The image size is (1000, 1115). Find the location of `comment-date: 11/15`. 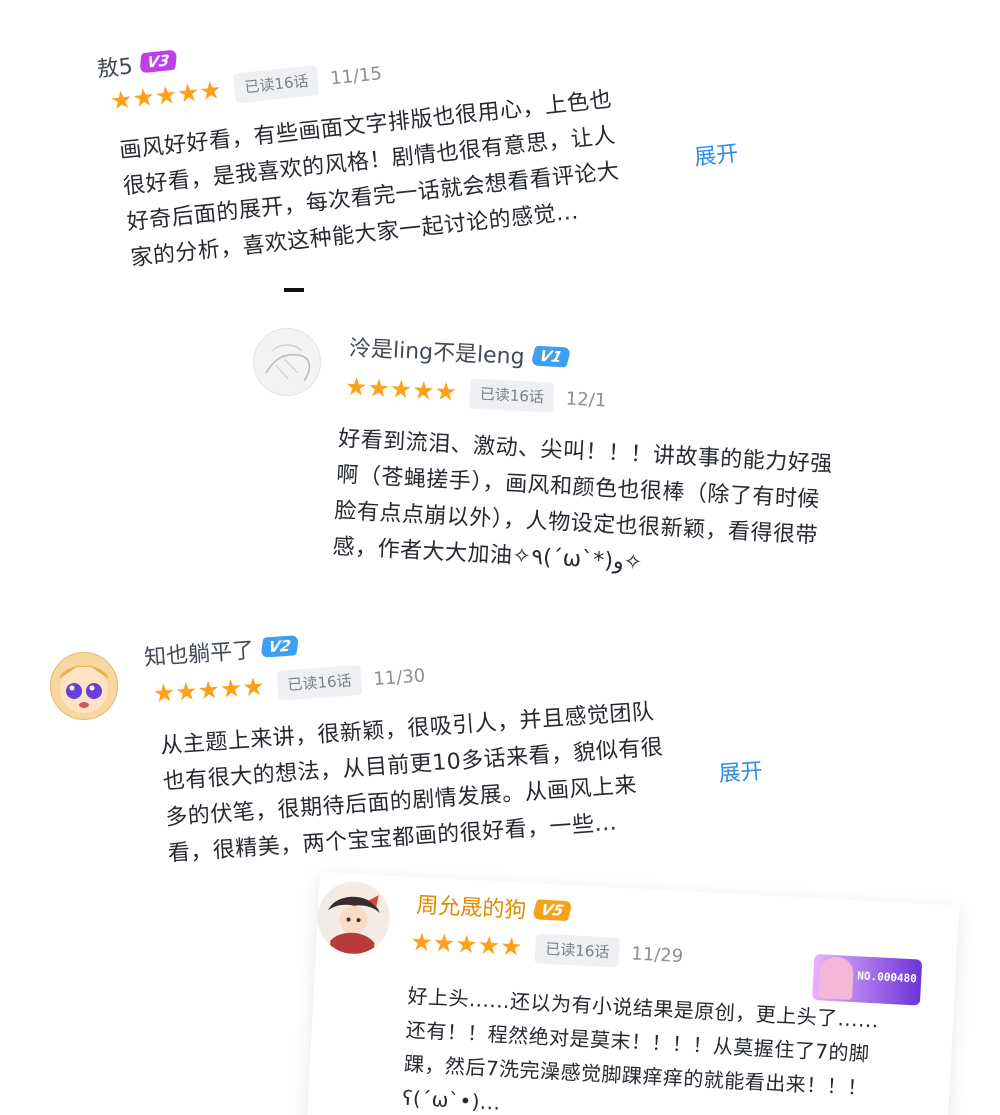

comment-date: 11/15 is located at coordinates (356, 76).